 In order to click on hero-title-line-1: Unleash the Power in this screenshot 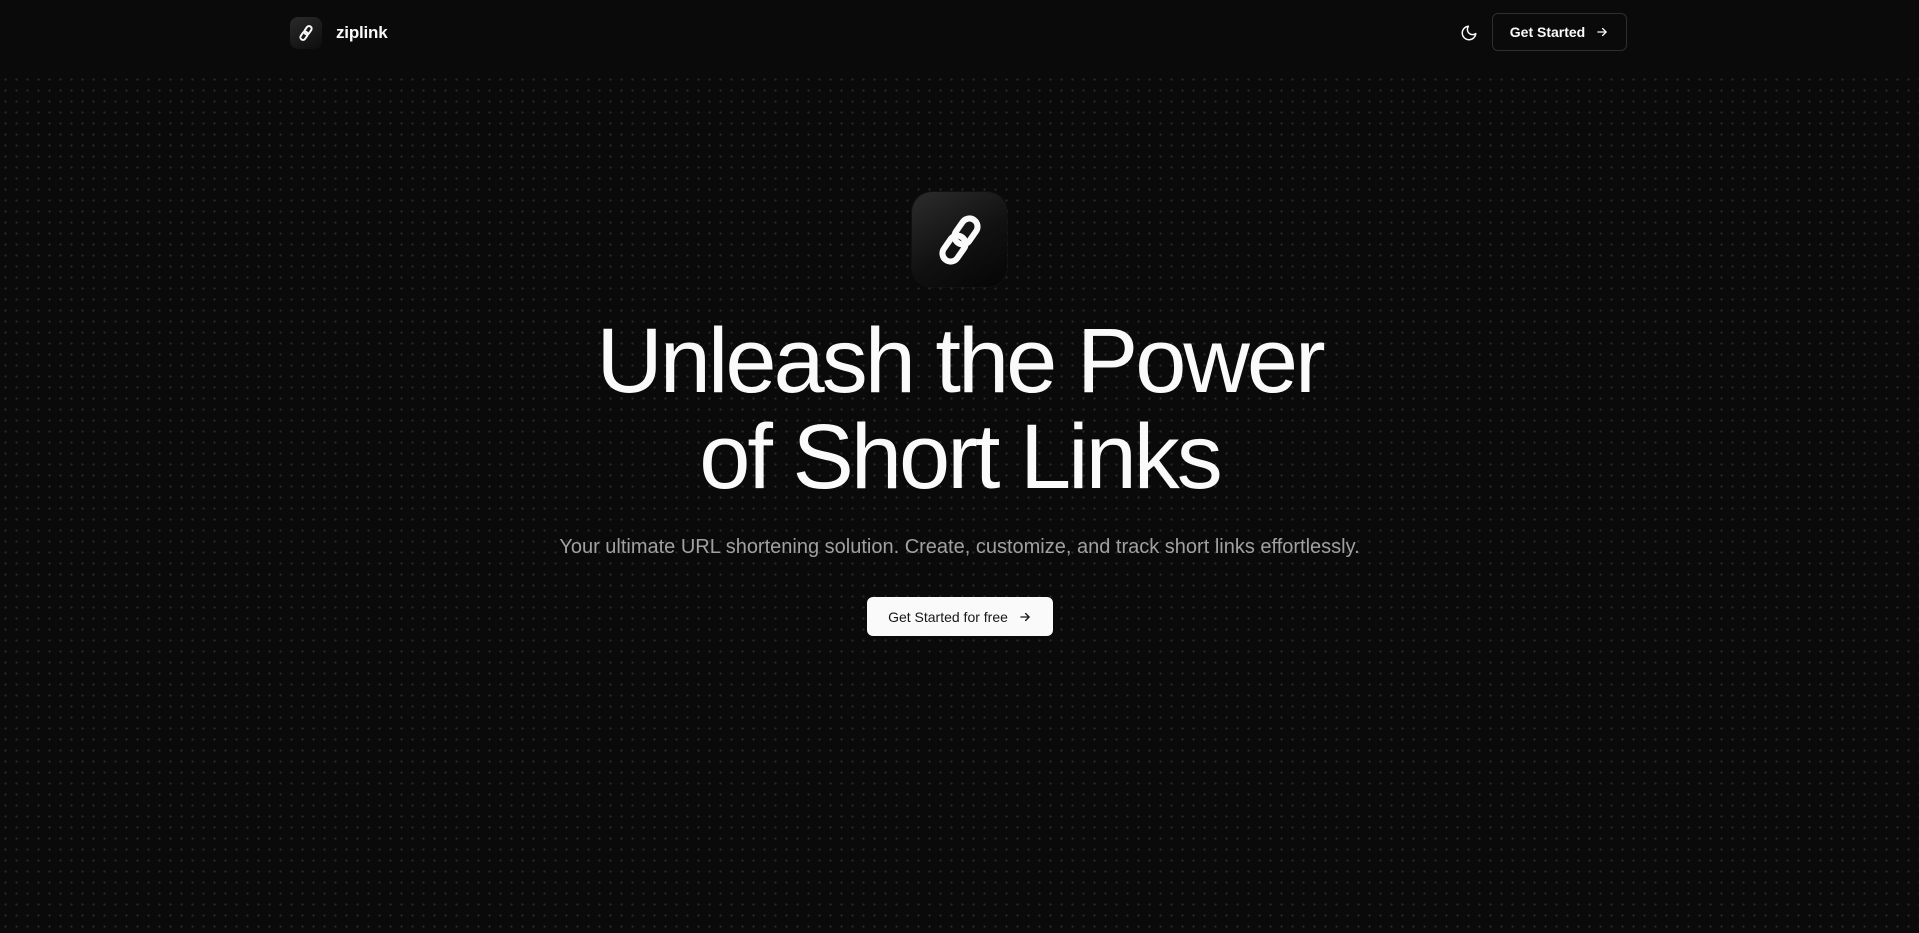, I will do `click(960, 361)`.